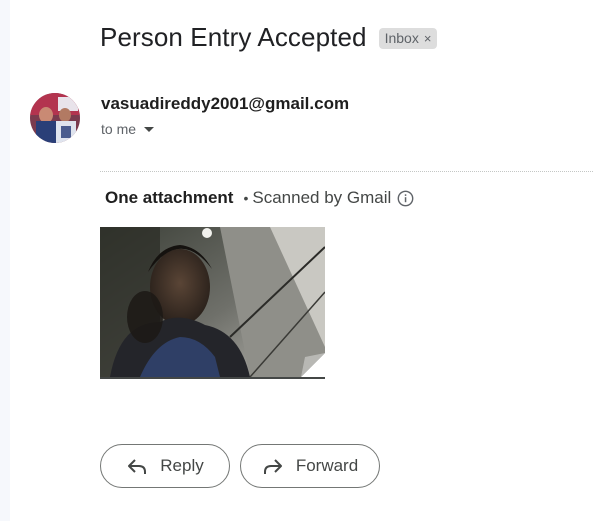 The width and height of the screenshot is (593, 521). I want to click on scan-status: Scanned by Gmail, so click(322, 197).